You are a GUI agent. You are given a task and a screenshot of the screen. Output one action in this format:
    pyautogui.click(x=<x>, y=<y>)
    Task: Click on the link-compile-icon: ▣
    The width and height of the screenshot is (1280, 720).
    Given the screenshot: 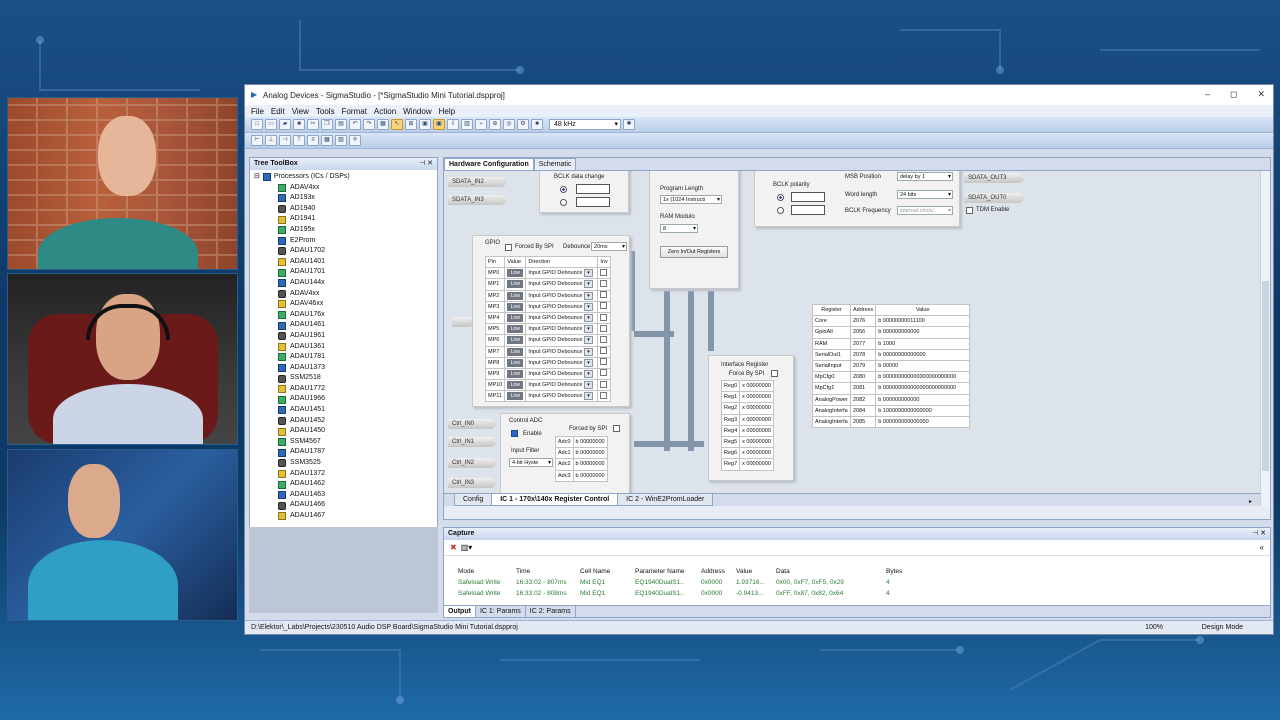 What is the action you would take?
    pyautogui.click(x=439, y=124)
    